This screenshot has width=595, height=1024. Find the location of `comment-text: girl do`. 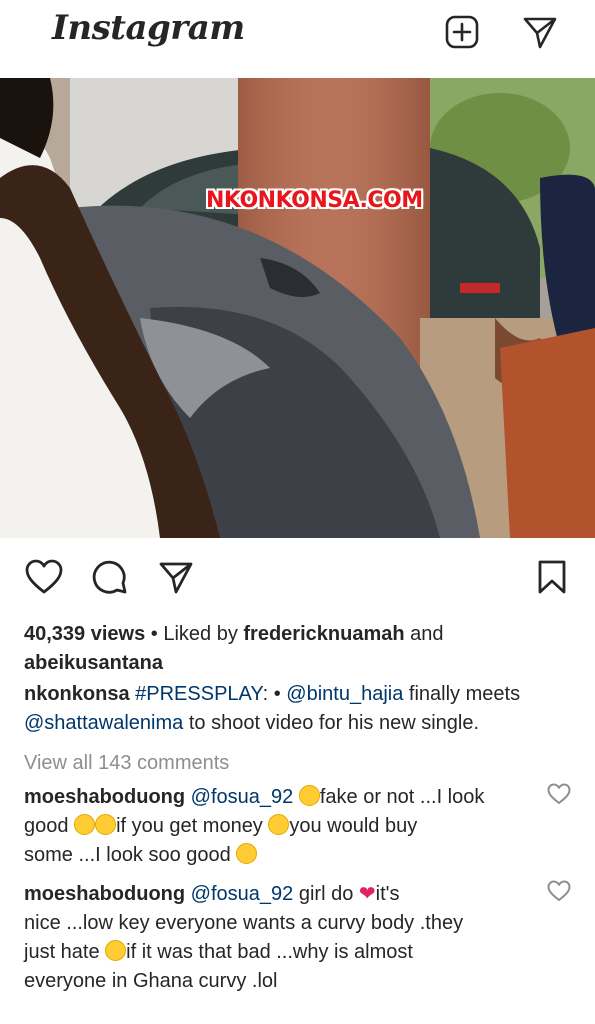

comment-text: girl do is located at coordinates (326, 894).